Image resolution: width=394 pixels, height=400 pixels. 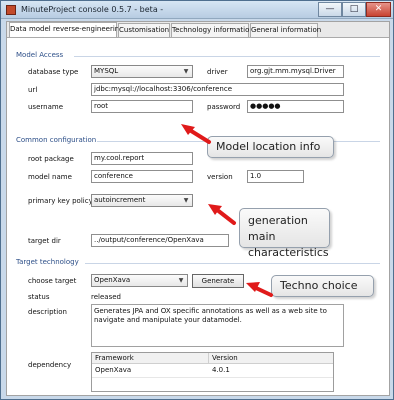 What do you see at coordinates (33, 90) in the screenshot?
I see `url-label: url` at bounding box center [33, 90].